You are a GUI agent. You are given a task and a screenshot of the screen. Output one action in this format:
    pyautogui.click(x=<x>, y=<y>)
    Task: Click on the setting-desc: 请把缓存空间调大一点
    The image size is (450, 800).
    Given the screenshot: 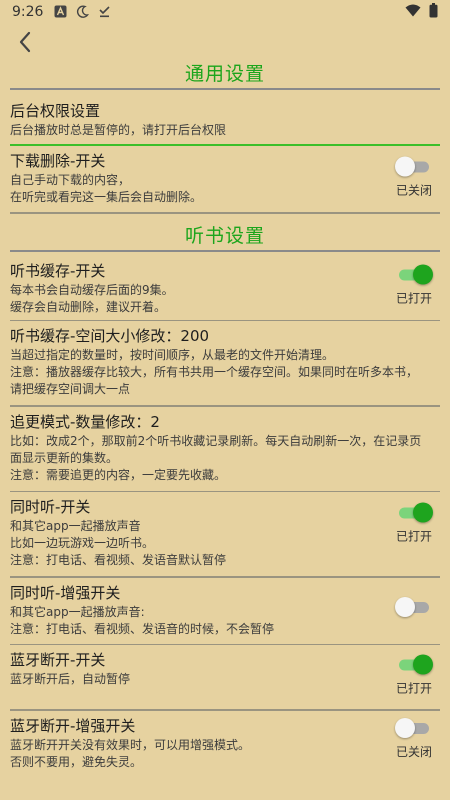 What is the action you would take?
    pyautogui.click(x=70, y=389)
    